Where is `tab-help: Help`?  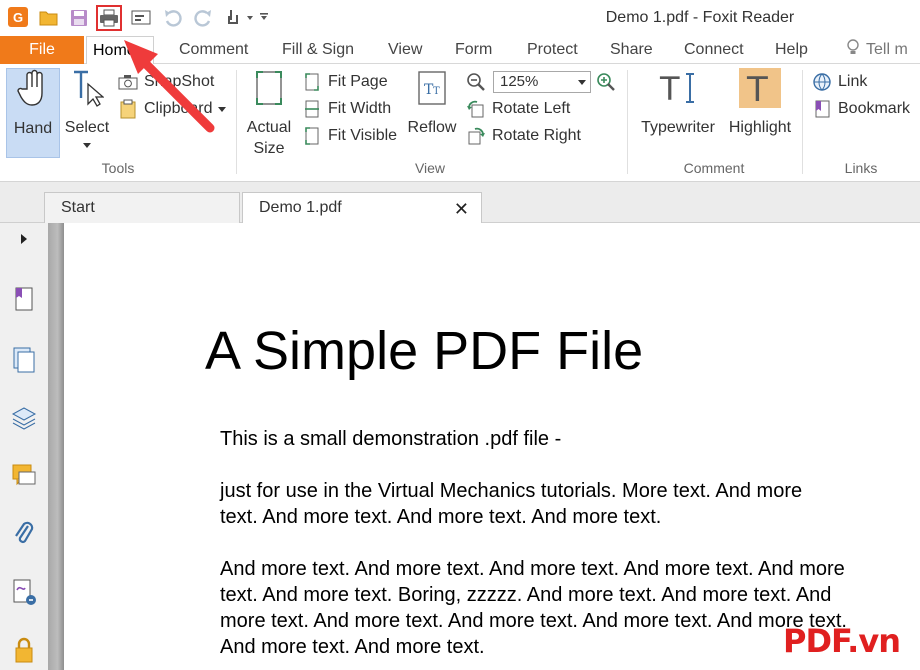 tab-help: Help is located at coordinates (791, 50).